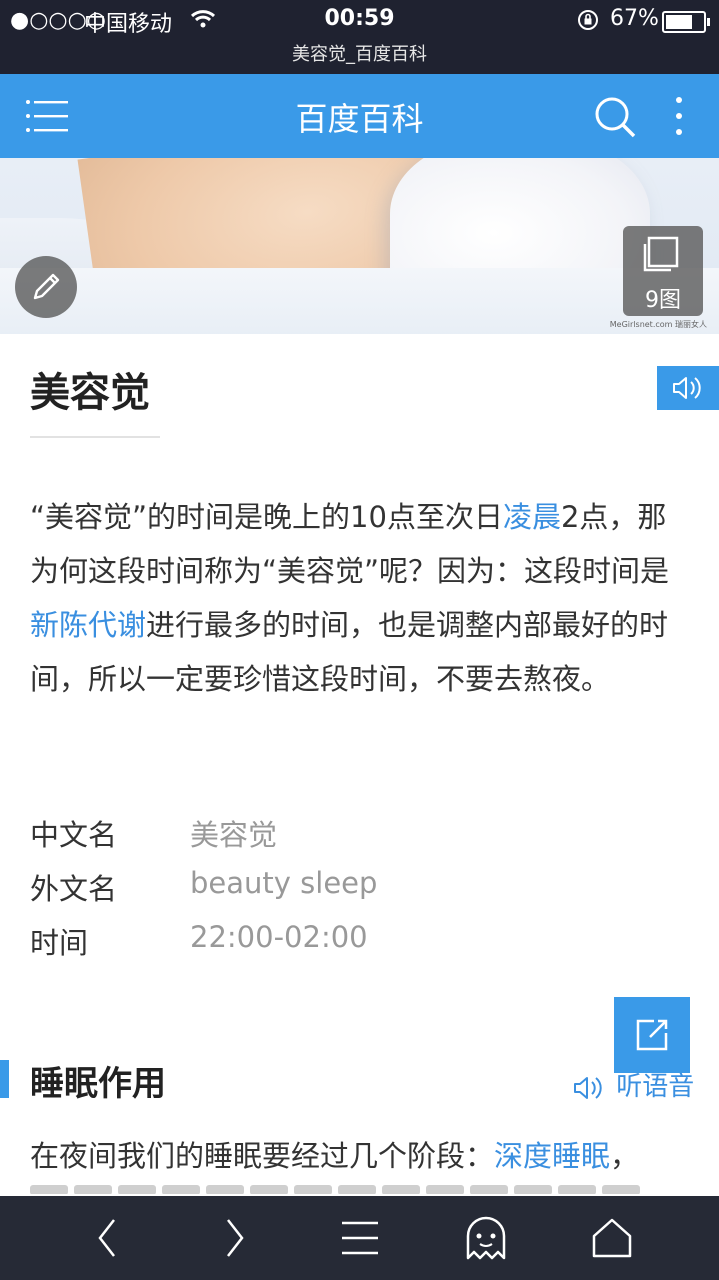  Describe the element at coordinates (486, 1238) in the screenshot. I see `ghost-icon` at that location.